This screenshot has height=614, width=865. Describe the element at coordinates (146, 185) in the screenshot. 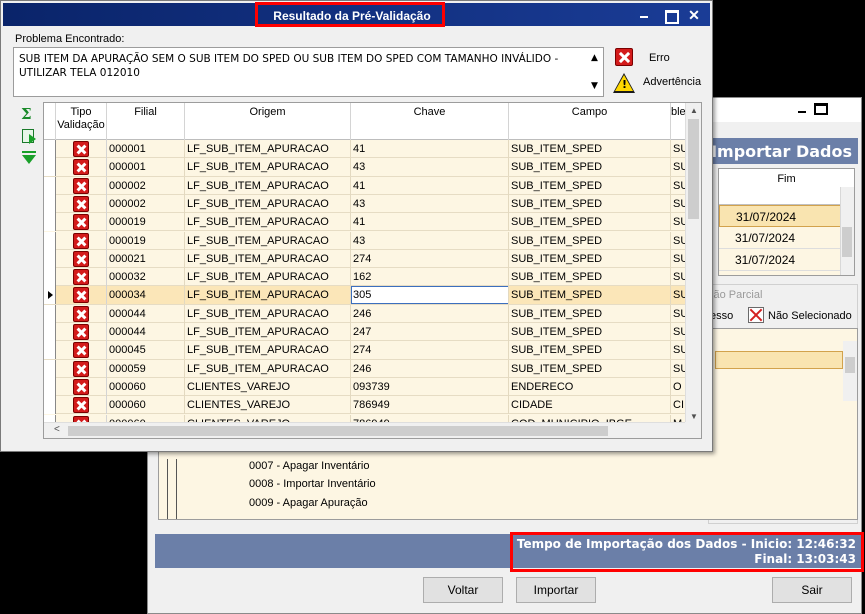

I see `filial-cell: 000002` at that location.